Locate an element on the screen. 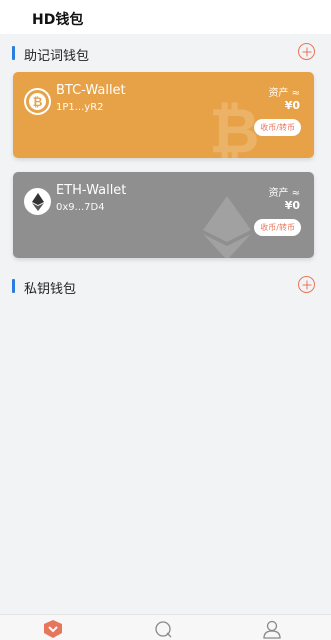 The width and height of the screenshot is (331, 640). mnemonic-wallet-section-label: 助记词钱包 is located at coordinates (57, 56).